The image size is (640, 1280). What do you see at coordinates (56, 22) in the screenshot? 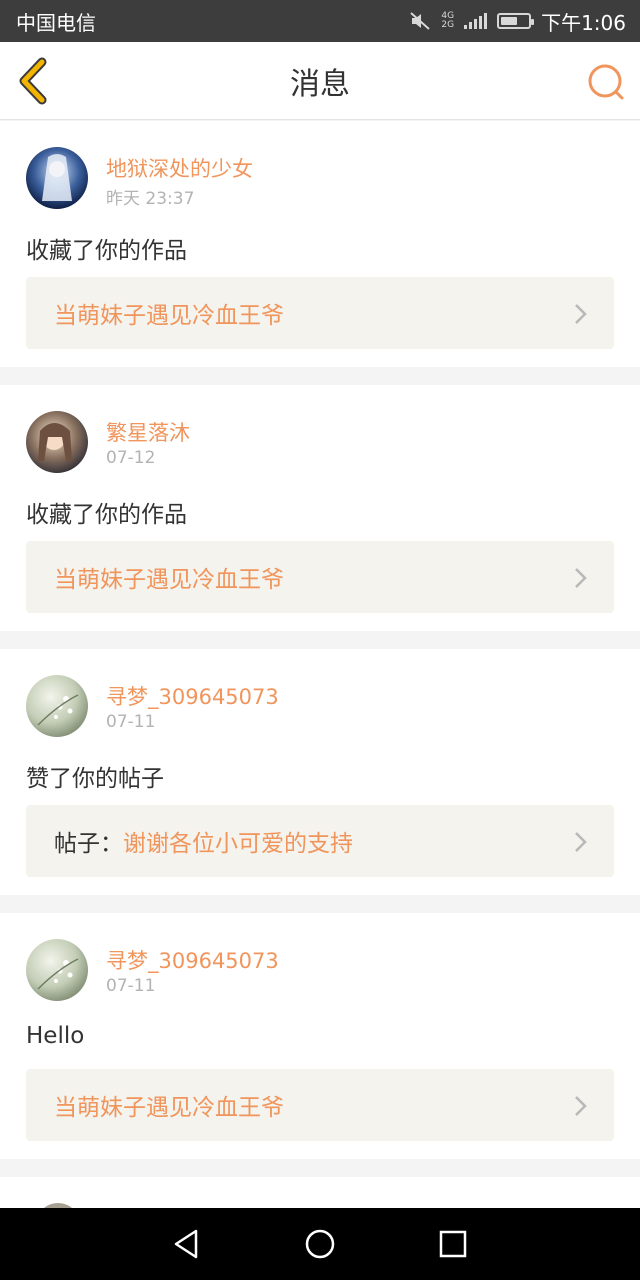
I see `carrier-label: 中国电信` at bounding box center [56, 22].